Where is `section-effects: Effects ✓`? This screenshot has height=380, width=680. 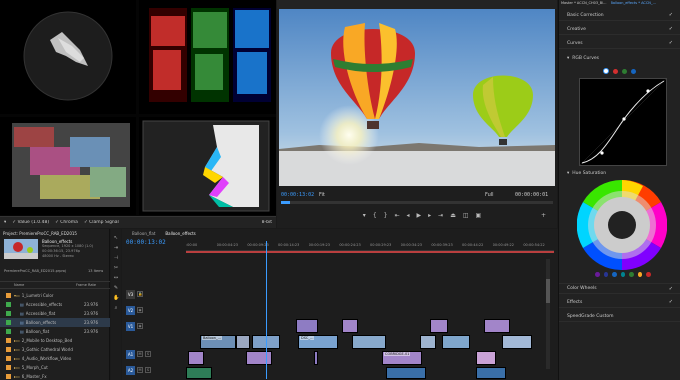 section-effects: Effects ✓ is located at coordinates (619, 302).